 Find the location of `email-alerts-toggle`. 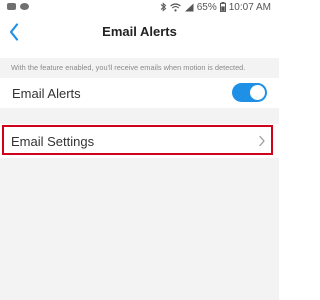

email-alerts-toggle is located at coordinates (249, 92).